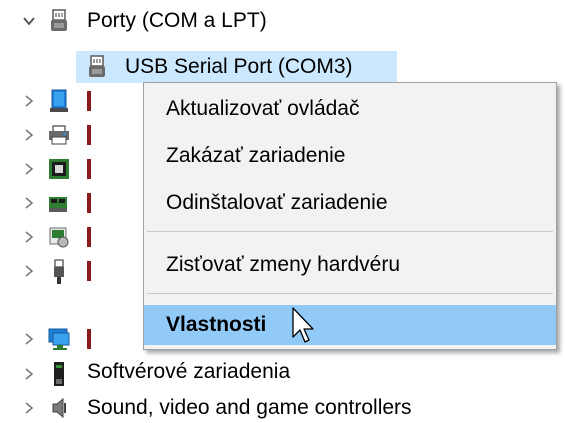 This screenshot has width=565, height=423. What do you see at coordinates (256, 155) in the screenshot?
I see `menu-item-label: Zakázať zariadenie` at bounding box center [256, 155].